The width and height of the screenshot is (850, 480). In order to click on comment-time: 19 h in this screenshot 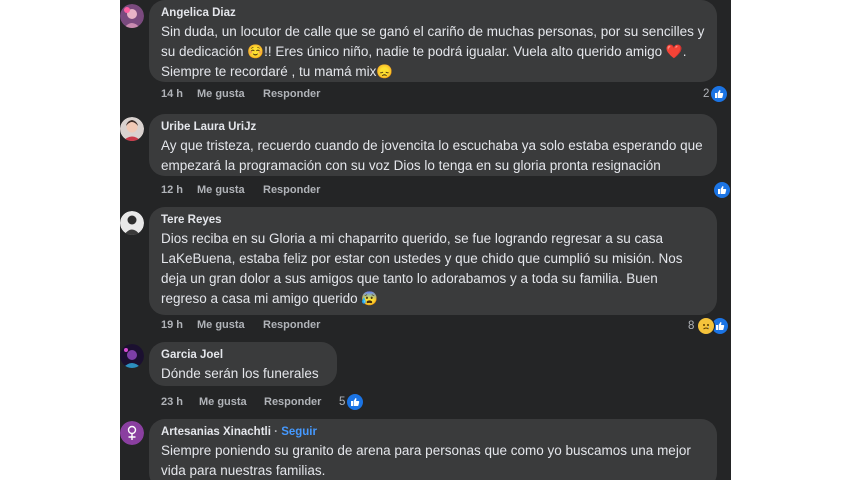, I will do `click(179, 325)`.